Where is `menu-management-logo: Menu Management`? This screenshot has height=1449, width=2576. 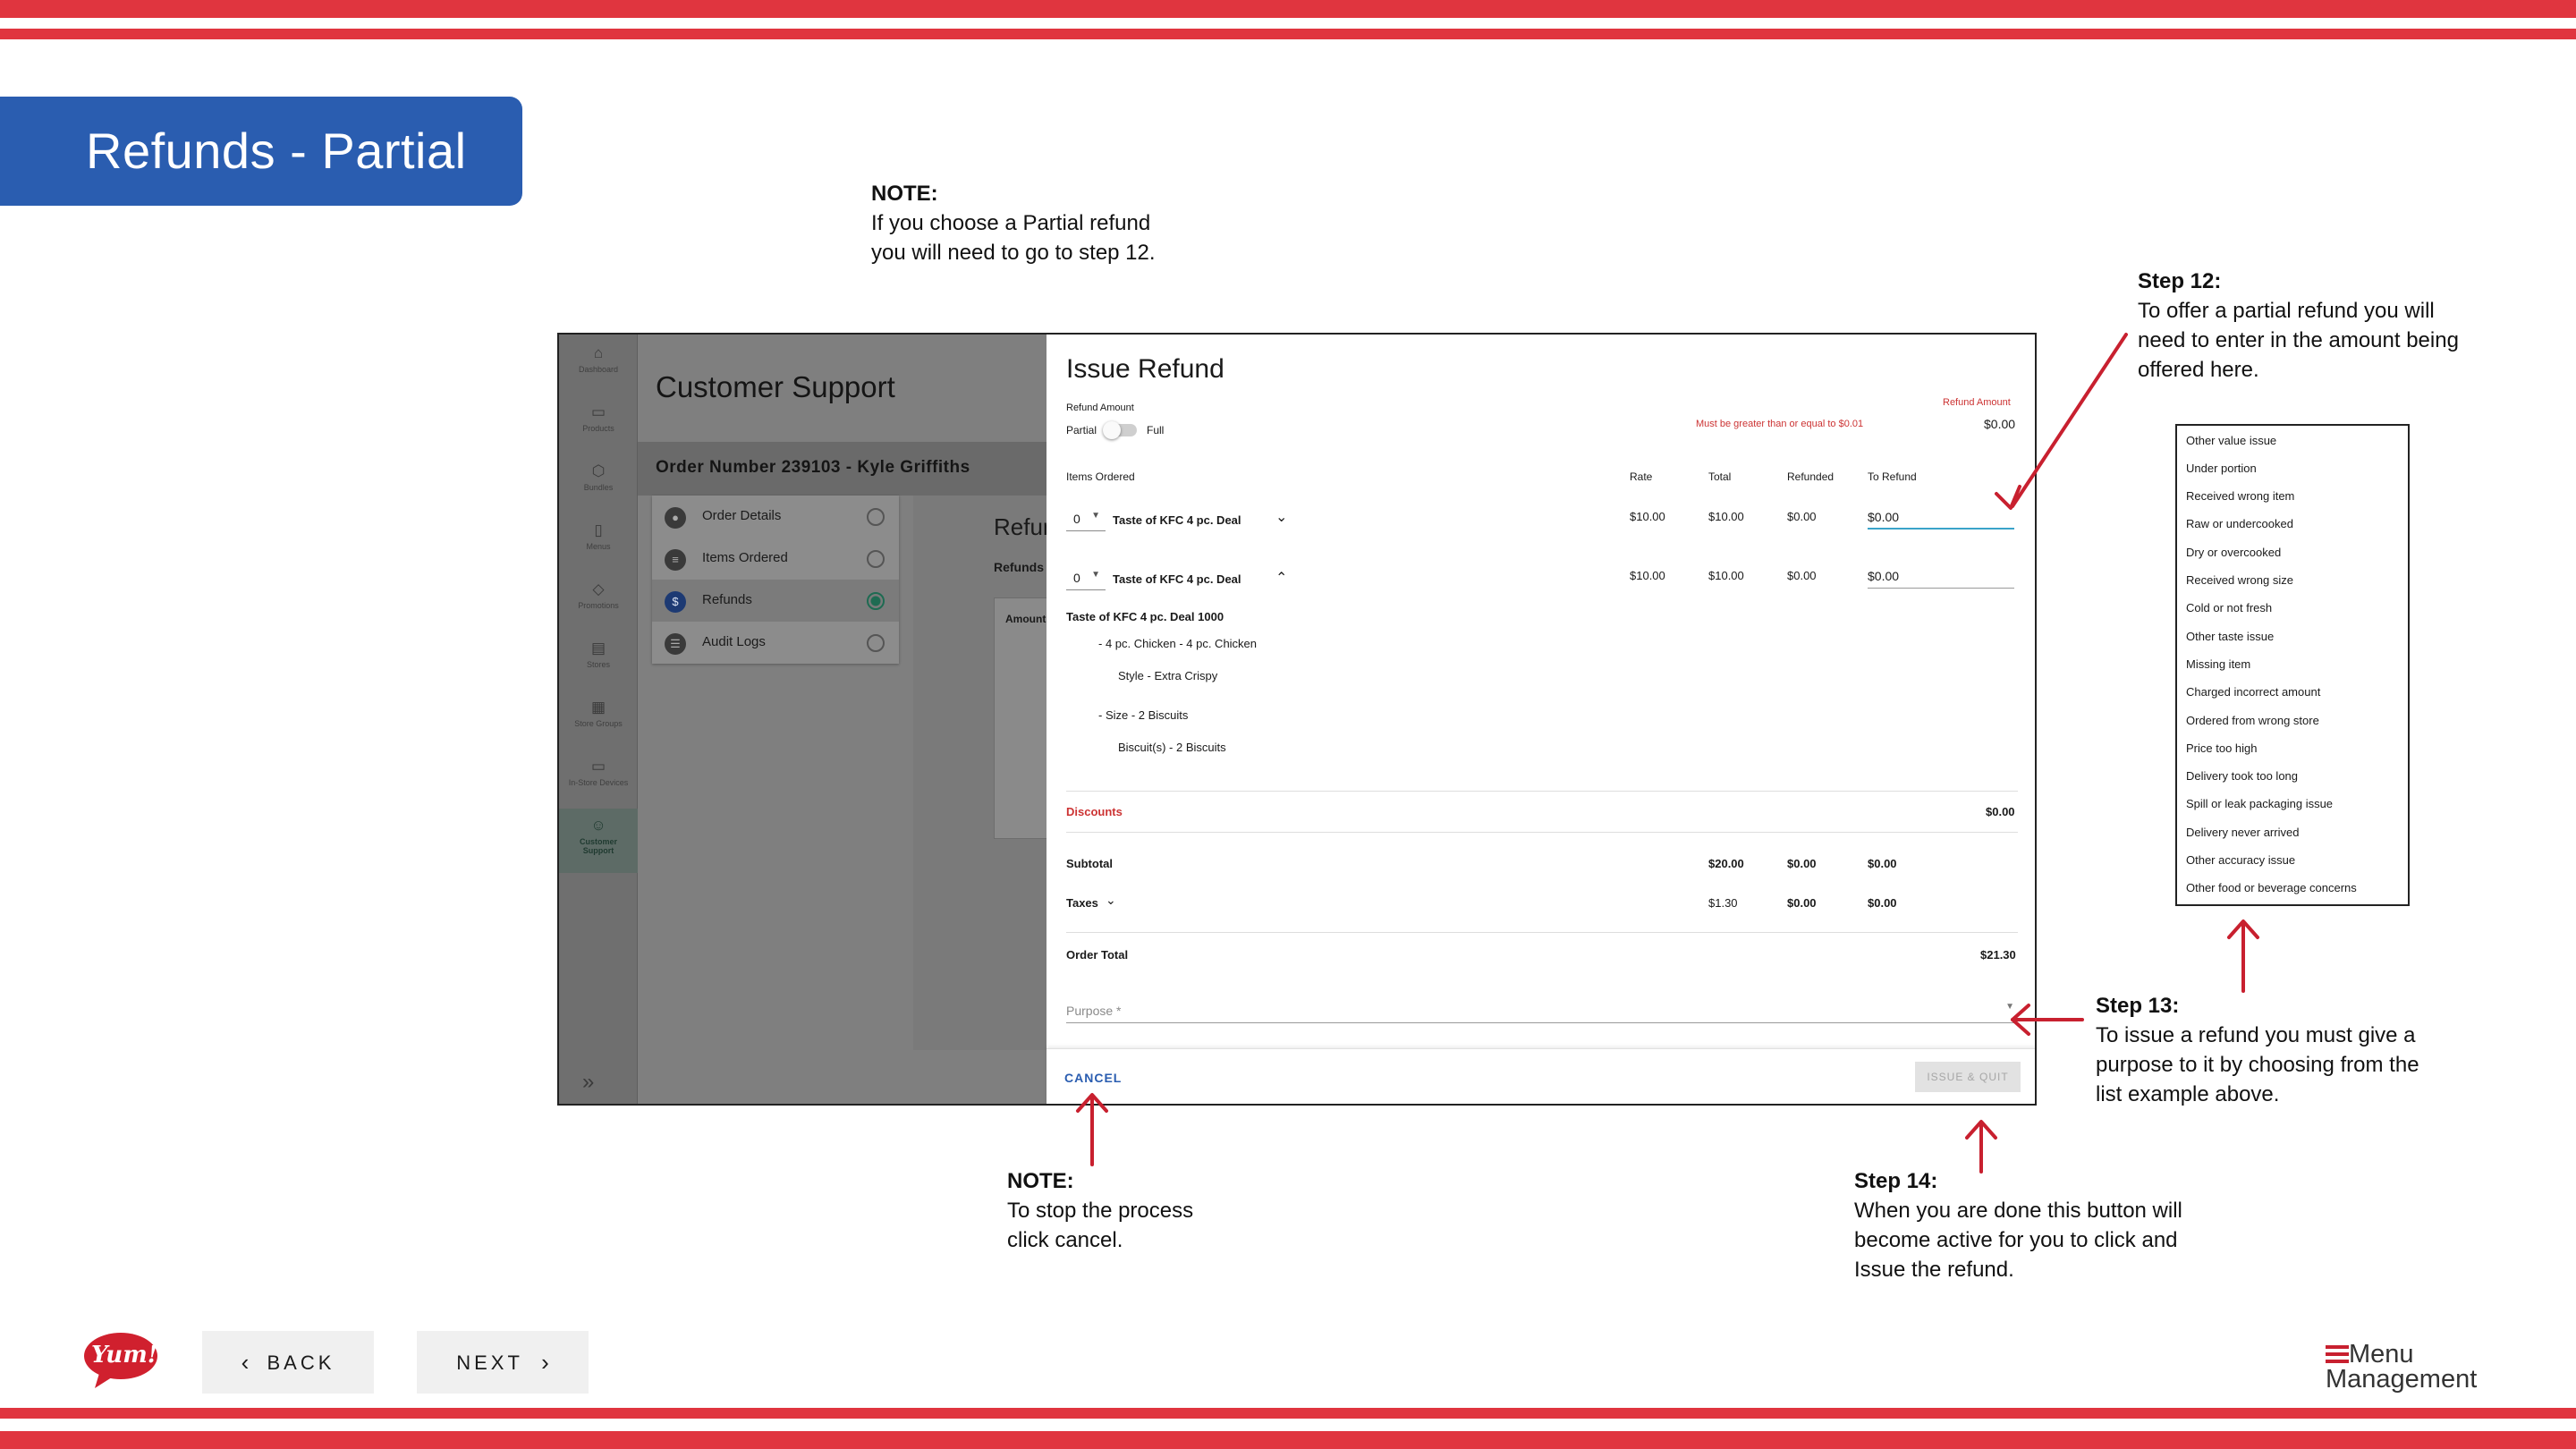
menu-management-logo: Menu Management is located at coordinates (2402, 1367).